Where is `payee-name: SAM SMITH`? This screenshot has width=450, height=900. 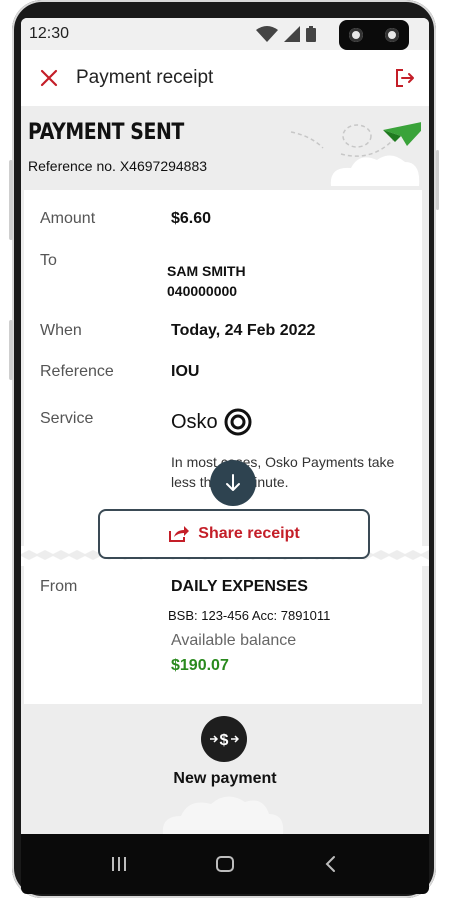 payee-name: SAM SMITH is located at coordinates (206, 271).